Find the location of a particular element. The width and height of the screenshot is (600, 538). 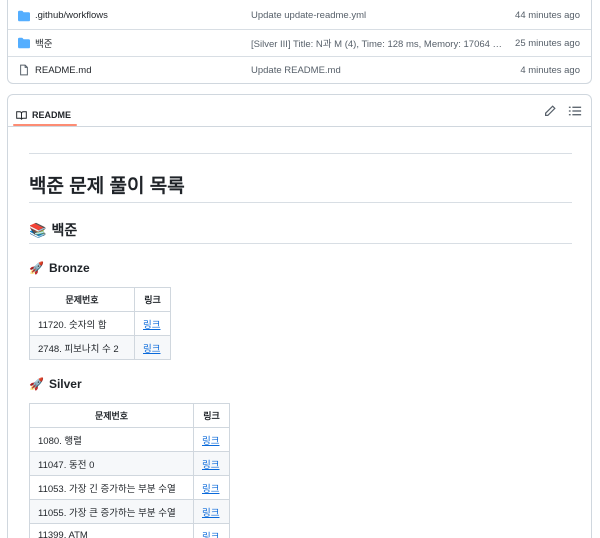

table-row: 2748. 피보나치 수 2 링크 is located at coordinates (100, 347).